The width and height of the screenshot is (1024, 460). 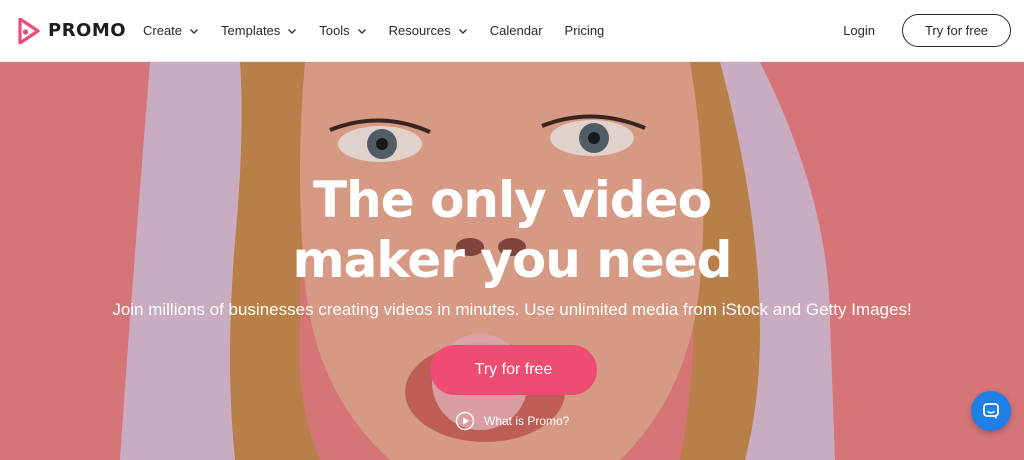 What do you see at coordinates (29, 30) in the screenshot?
I see `promo-play-logo-icon` at bounding box center [29, 30].